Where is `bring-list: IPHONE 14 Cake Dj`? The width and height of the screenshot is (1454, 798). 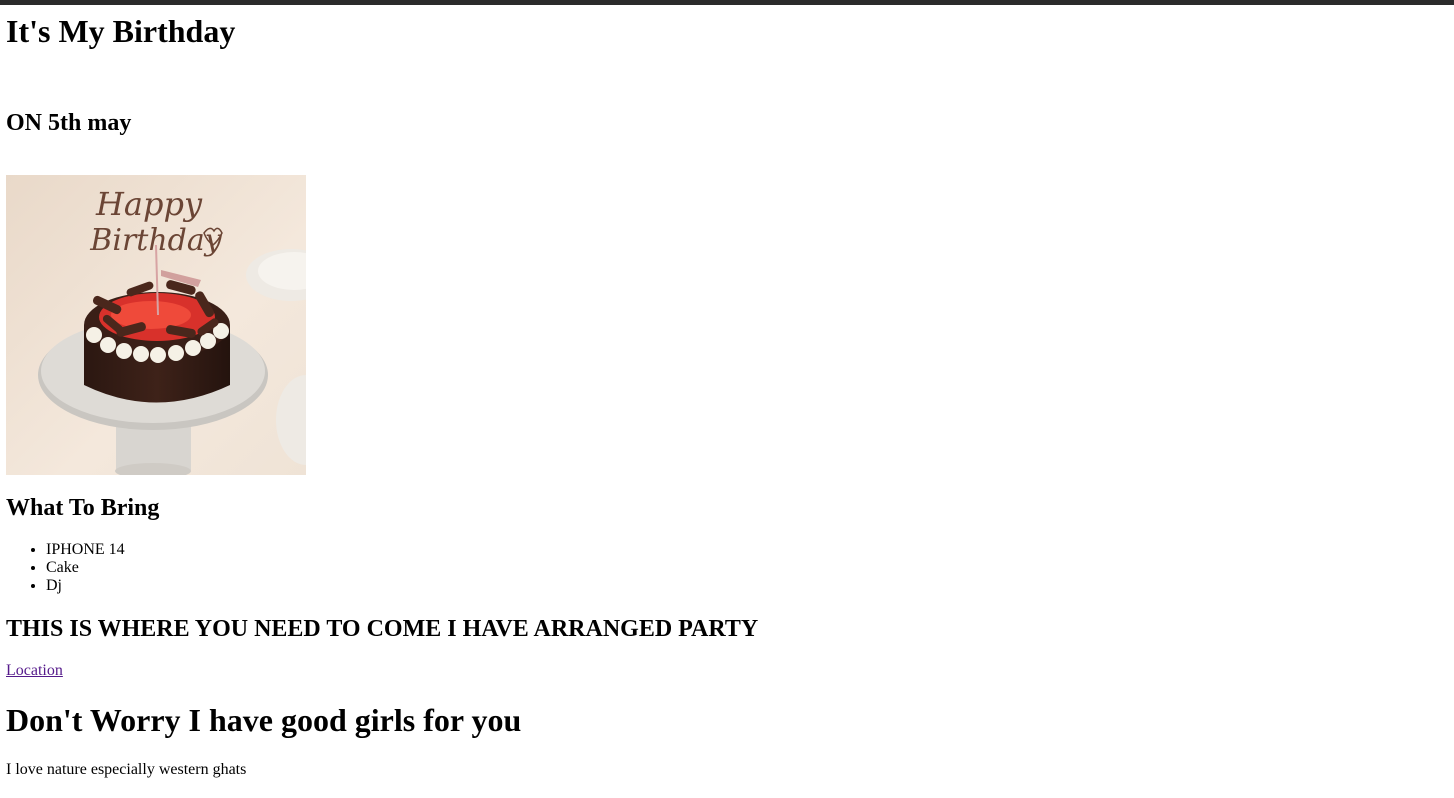 bring-list: IPHONE 14 Cake Dj is located at coordinates (65, 568).